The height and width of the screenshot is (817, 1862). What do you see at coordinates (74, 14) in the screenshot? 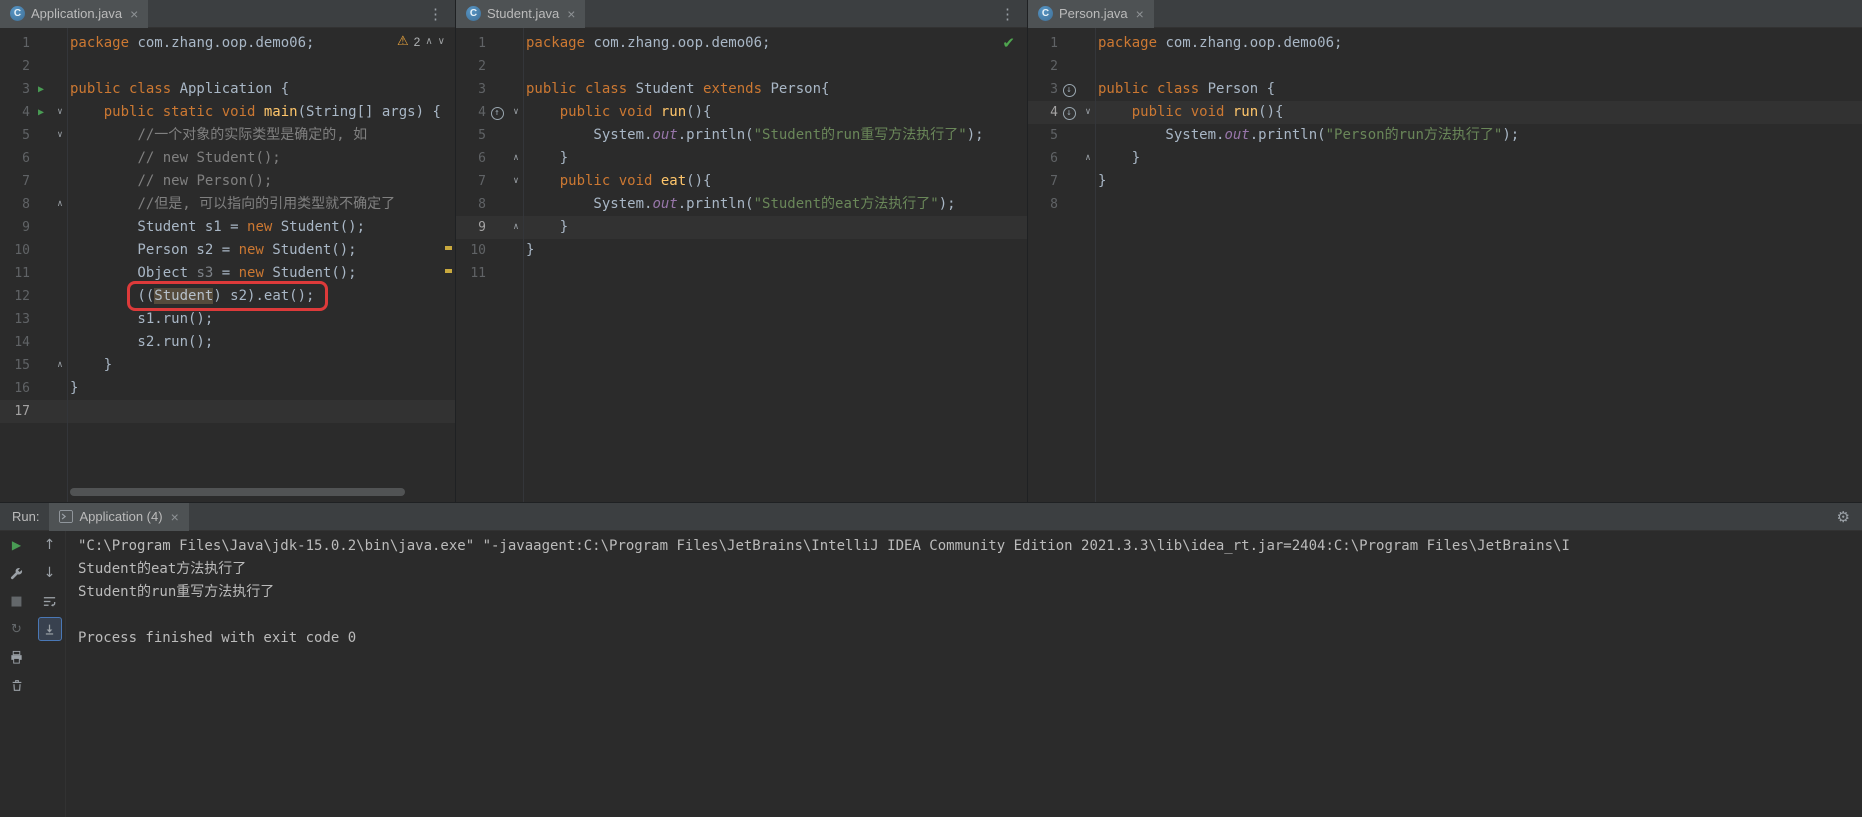
I see `tab-application-java: Application.java` at bounding box center [74, 14].